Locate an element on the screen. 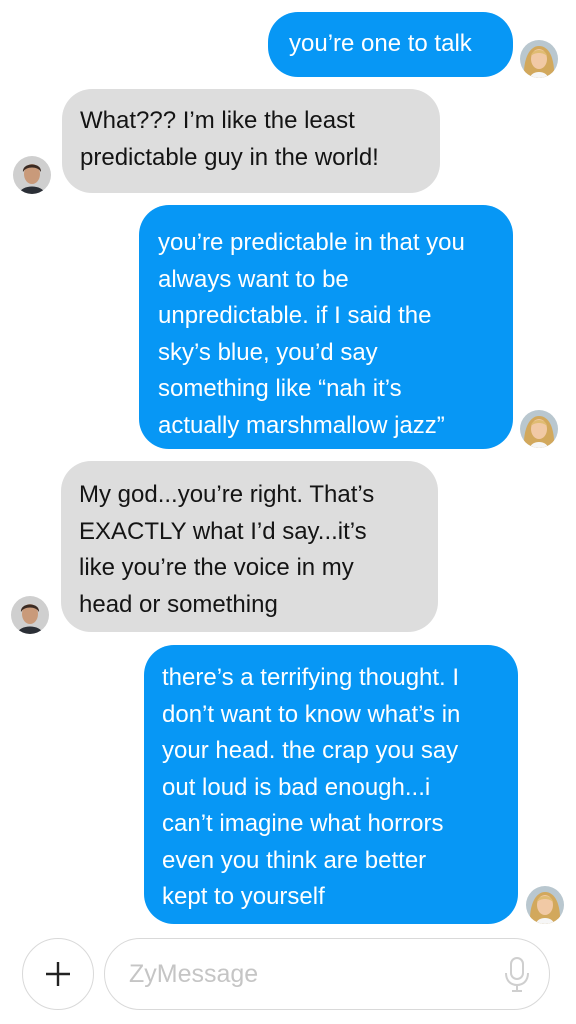  message-input is located at coordinates (309, 974).